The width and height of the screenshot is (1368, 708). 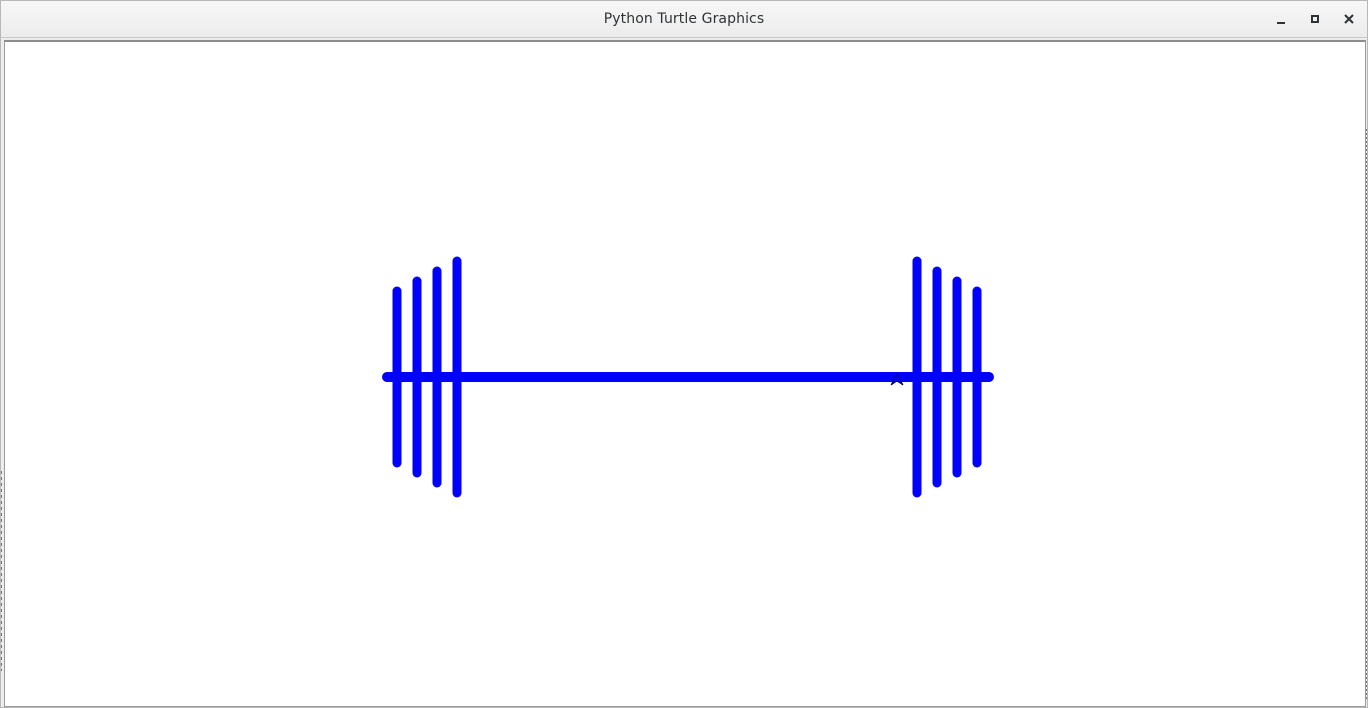 I want to click on maximize-icon, so click(x=1315, y=19).